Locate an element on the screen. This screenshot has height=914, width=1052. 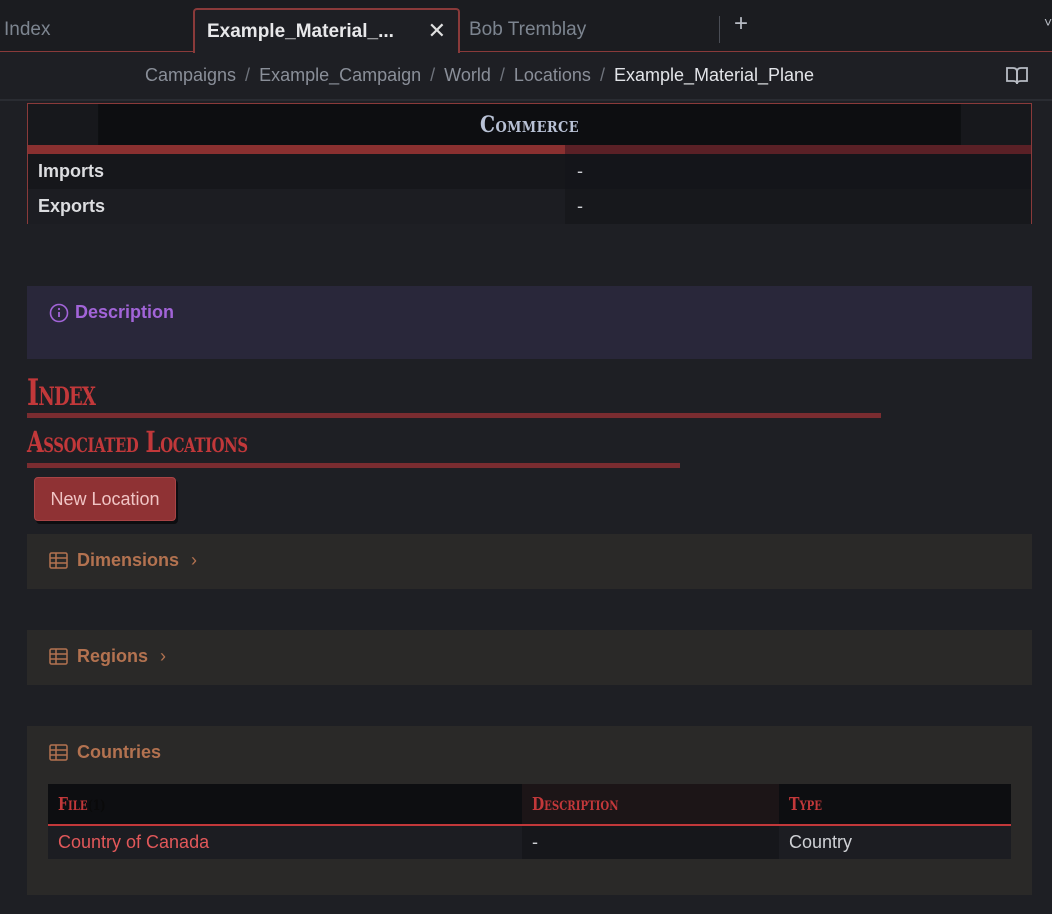
heading-index: Index is located at coordinates (61, 393).